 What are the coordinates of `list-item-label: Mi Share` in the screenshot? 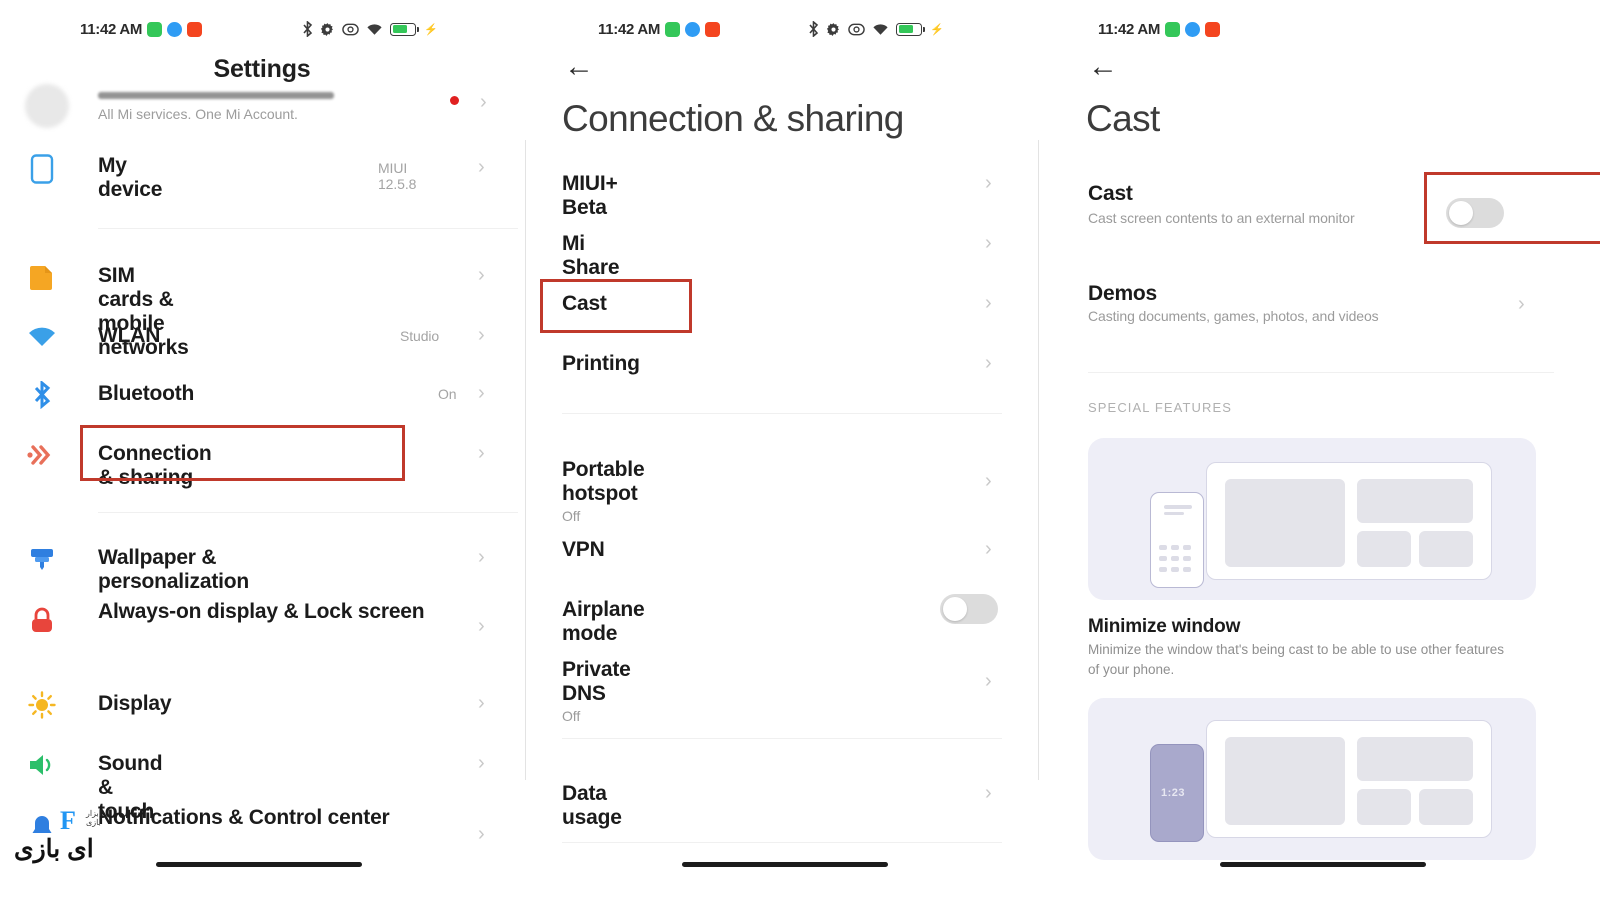 It's located at (591, 255).